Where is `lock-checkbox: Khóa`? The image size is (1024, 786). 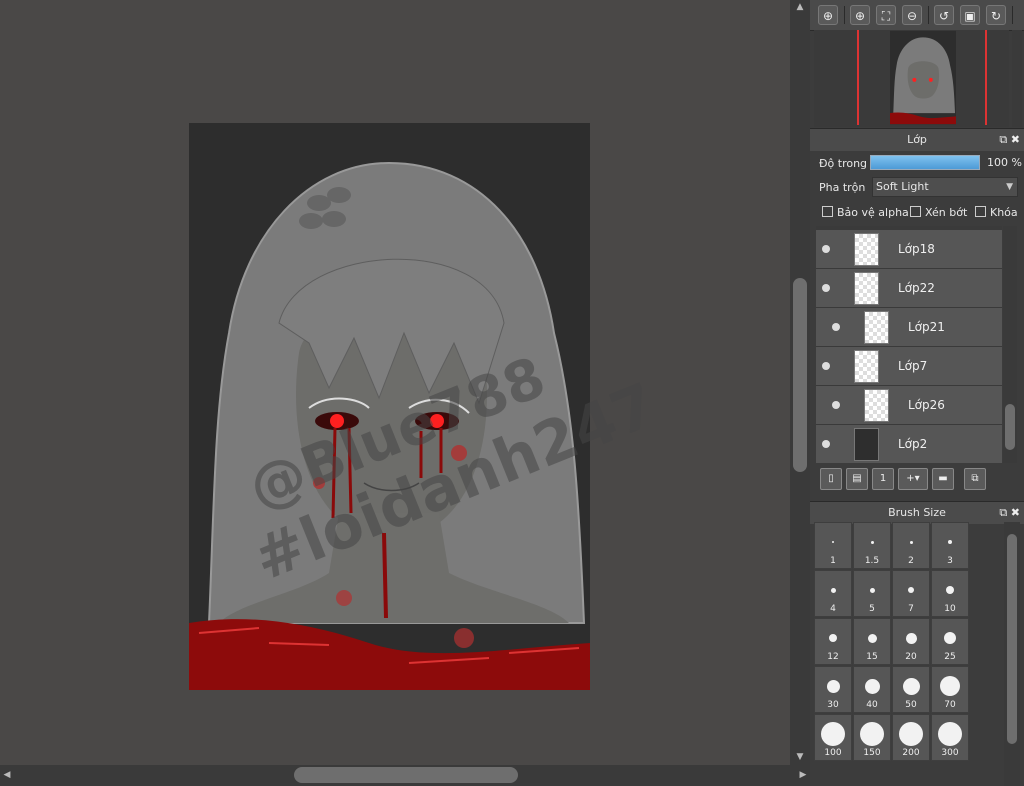 lock-checkbox: Khóa is located at coordinates (996, 212).